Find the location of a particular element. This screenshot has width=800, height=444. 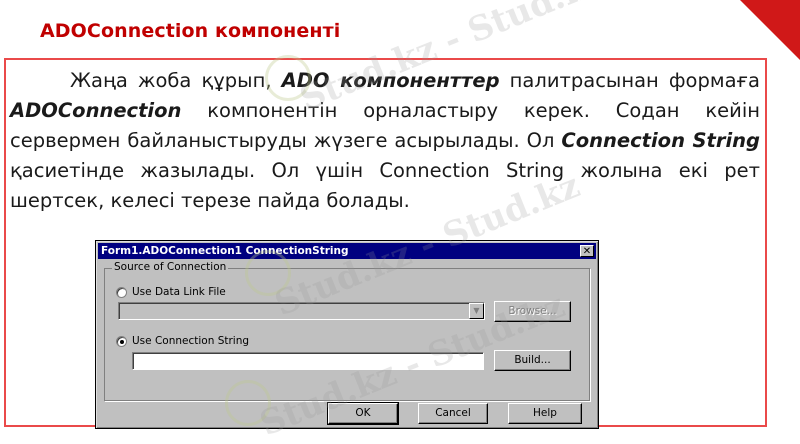

data-link-file-input is located at coordinates (301, 311).